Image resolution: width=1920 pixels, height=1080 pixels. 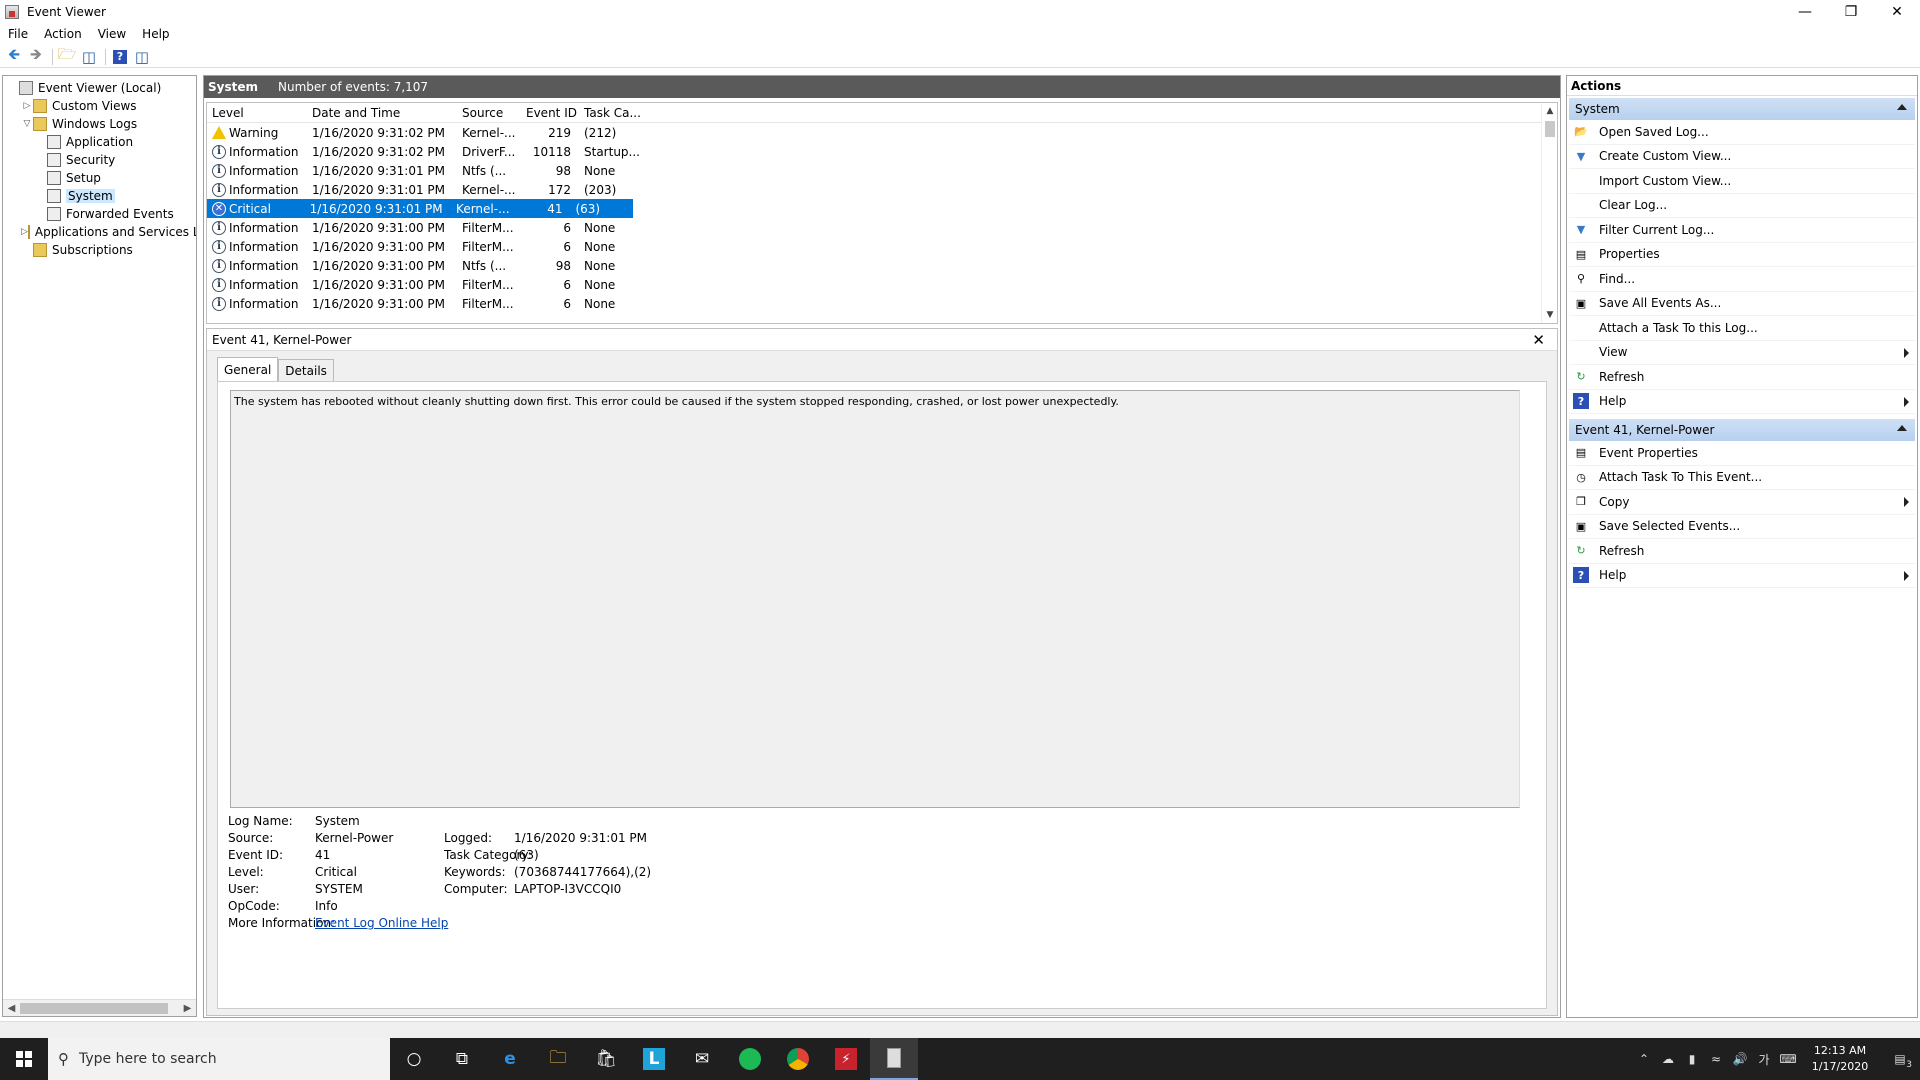 What do you see at coordinates (414, 1059) in the screenshot?
I see `cortana-icon: ○` at bounding box center [414, 1059].